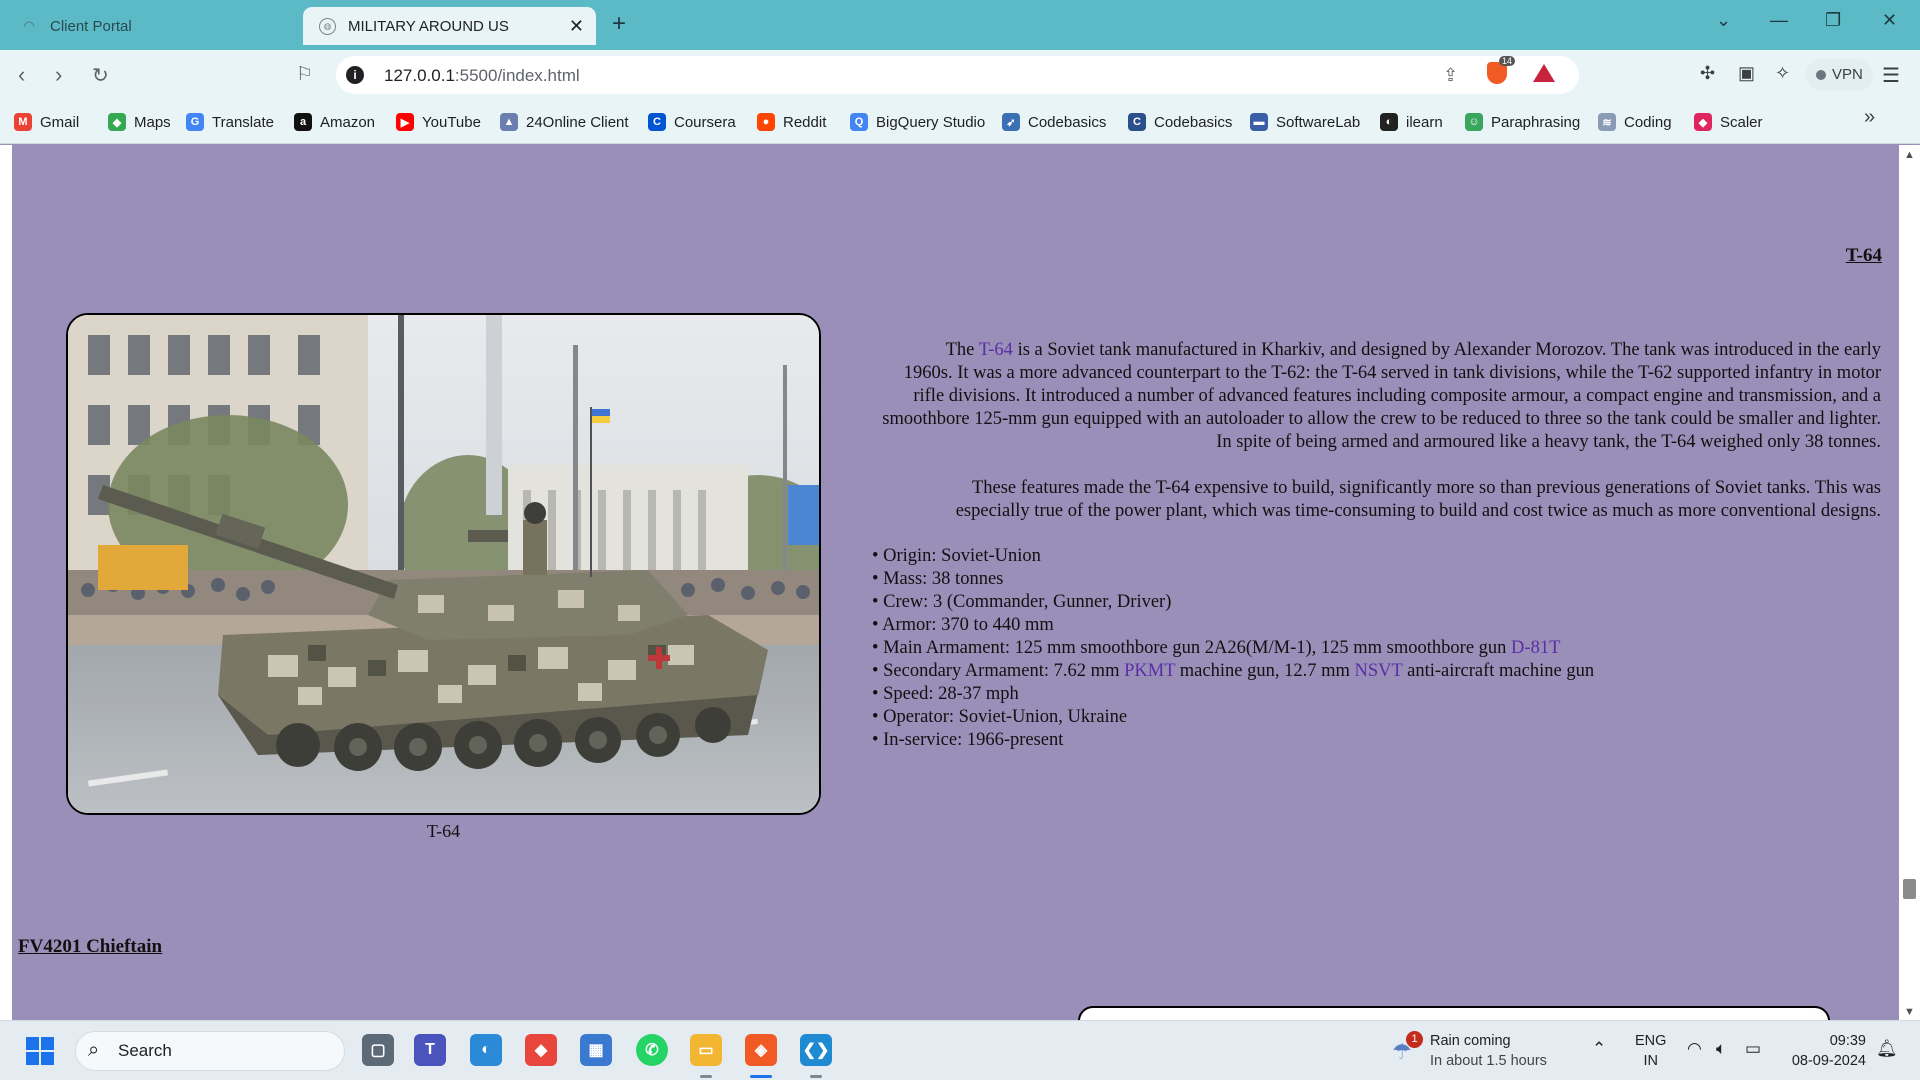 The height and width of the screenshot is (1080, 1920). What do you see at coordinates (100, 75) in the screenshot?
I see `reload-icon: ↻` at bounding box center [100, 75].